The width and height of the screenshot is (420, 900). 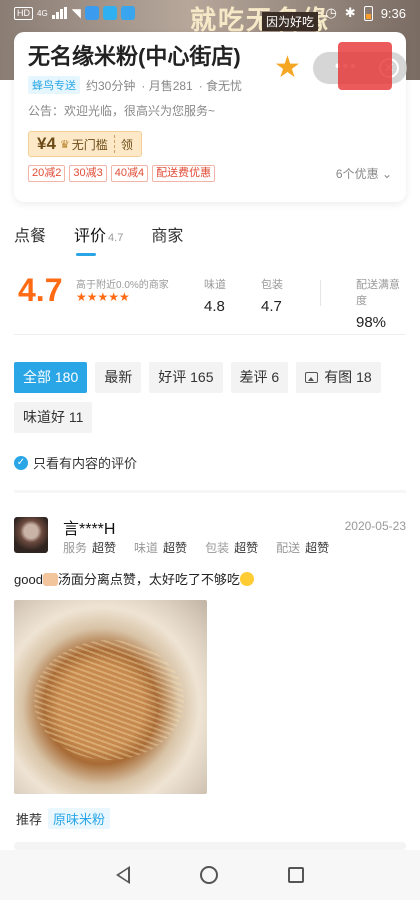 I want to click on filter-all: 全部 180, so click(x=51, y=377).